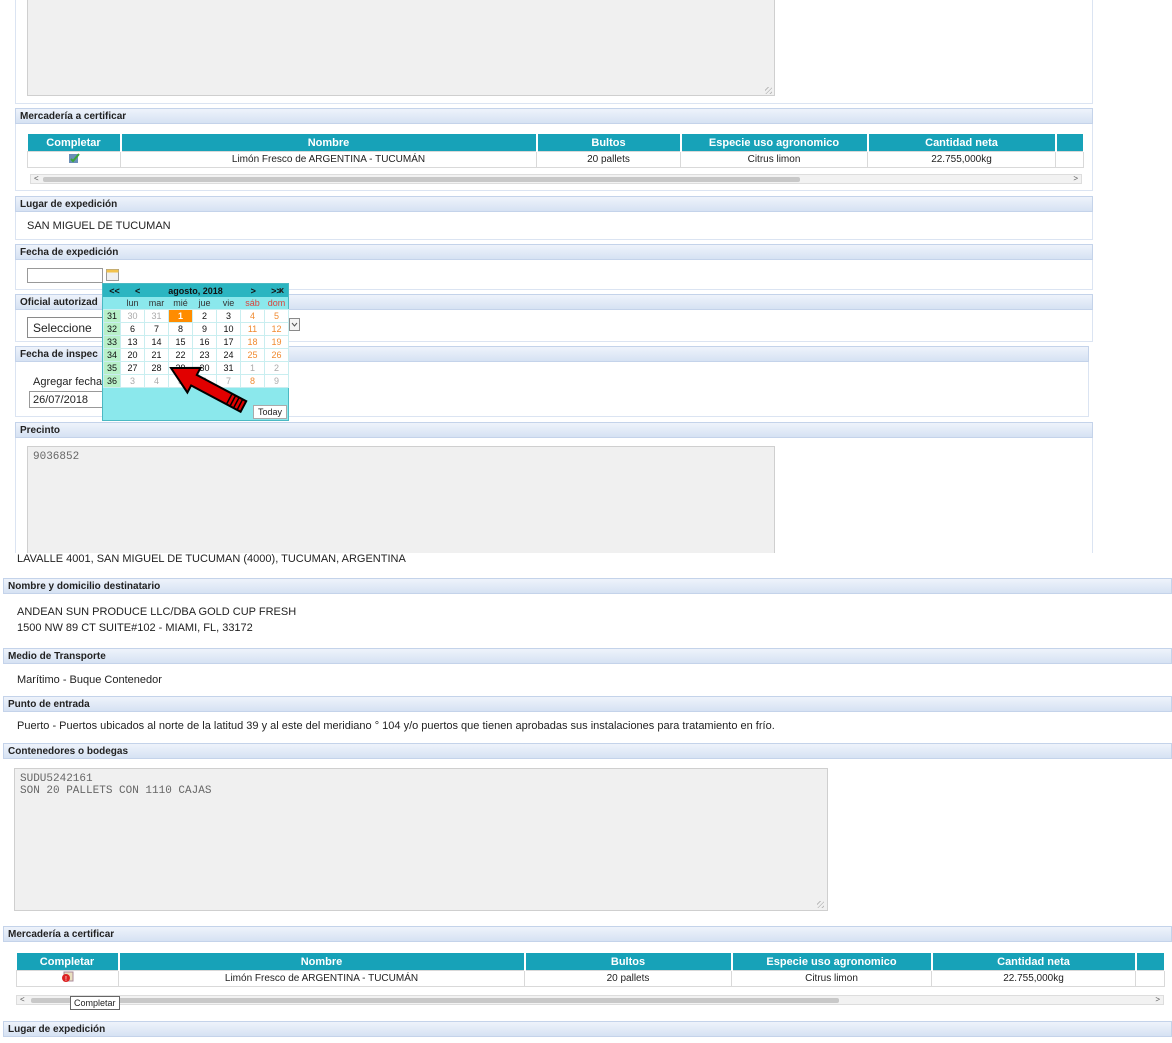 Image resolution: width=1172 pixels, height=1043 pixels. I want to click on calendar-day: 16, so click(204, 342).